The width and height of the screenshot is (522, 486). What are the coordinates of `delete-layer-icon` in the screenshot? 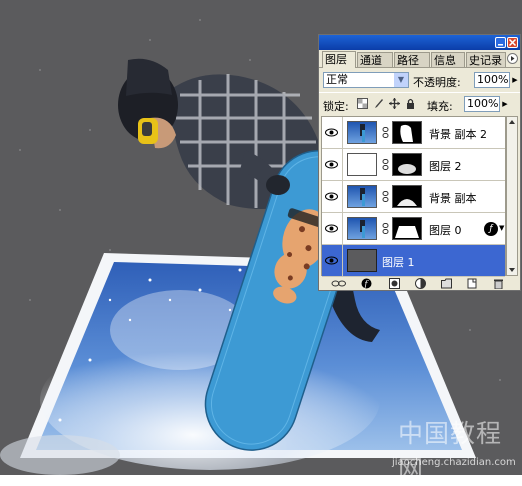 It's located at (498, 283).